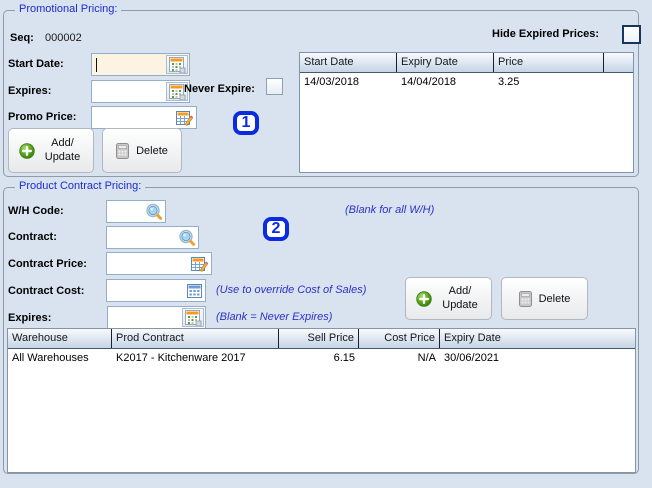 This screenshot has height=488, width=652. I want to click on cell-sell-price: 6.15, so click(344, 358).